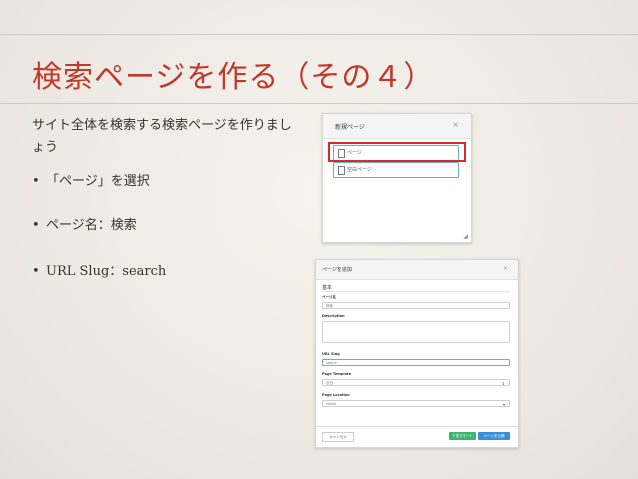  What do you see at coordinates (462, 436) in the screenshot?
I see `draft-mode-button: 下書きモード` at bounding box center [462, 436].